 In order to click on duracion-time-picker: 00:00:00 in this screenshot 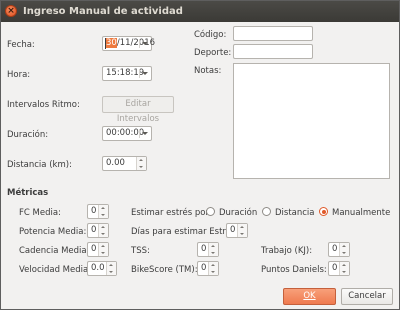, I will do `click(127, 133)`.